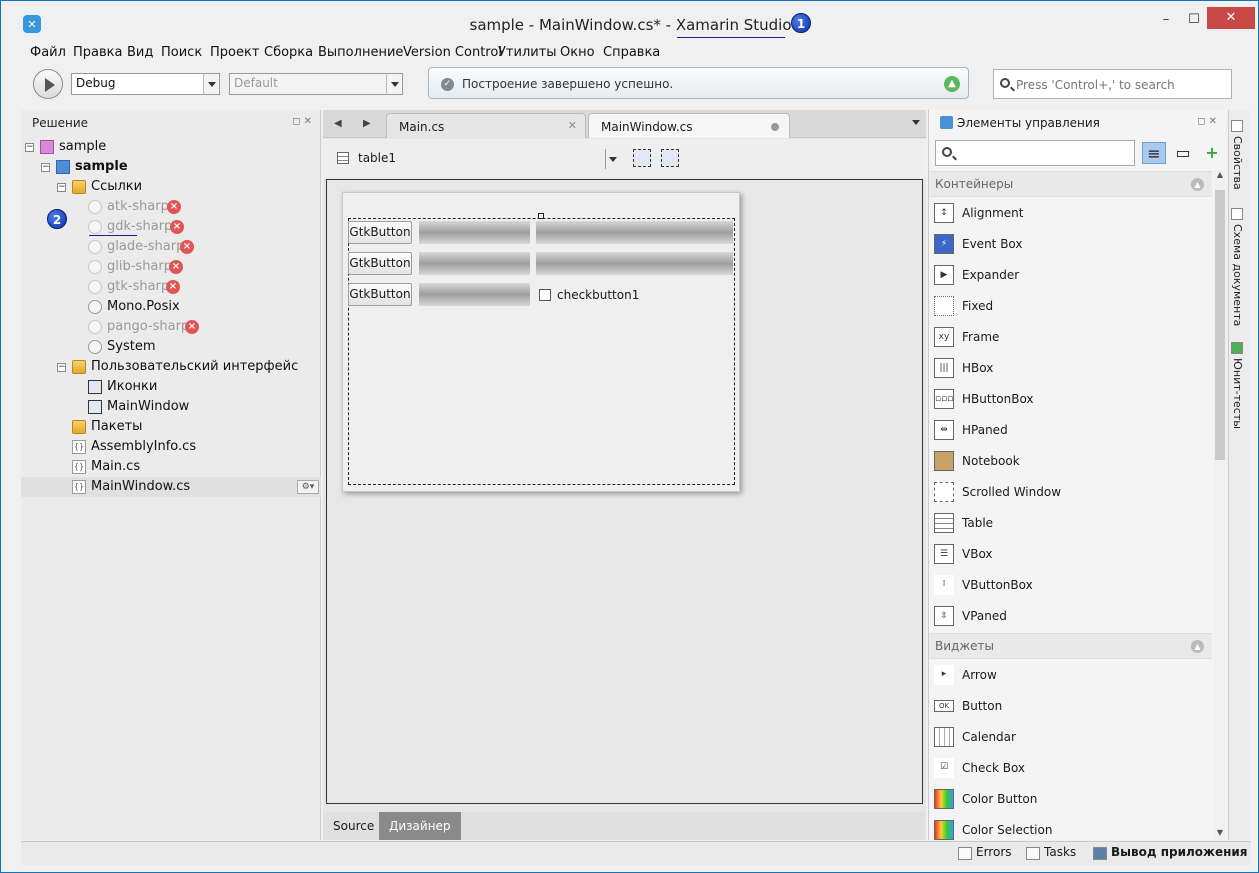 This screenshot has height=873, width=1259. What do you see at coordinates (1070, 461) in the screenshot?
I see `toolbox-item: Notebook` at bounding box center [1070, 461].